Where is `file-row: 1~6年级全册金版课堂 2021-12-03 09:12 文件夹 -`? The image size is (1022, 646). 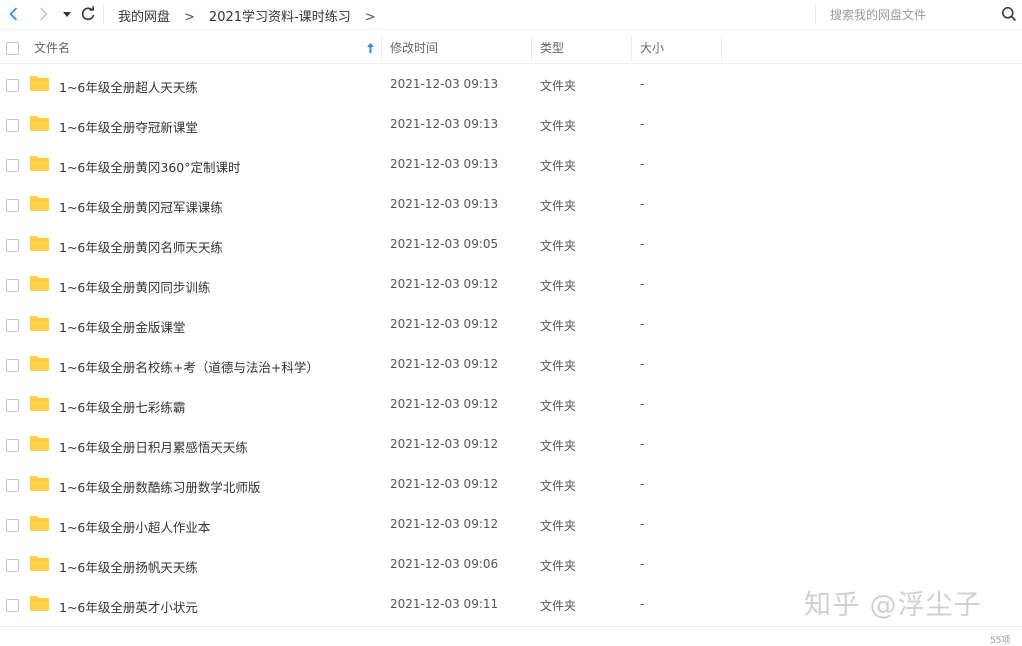
file-row: 1~6年级全册金版课堂 2021-12-03 09:12 文件夹 - is located at coordinates (511, 325).